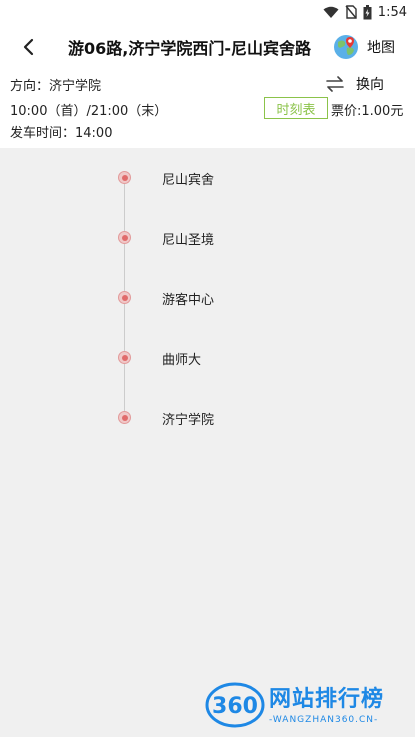 The image size is (415, 737). I want to click on stop-name: 曲师大, so click(182, 360).